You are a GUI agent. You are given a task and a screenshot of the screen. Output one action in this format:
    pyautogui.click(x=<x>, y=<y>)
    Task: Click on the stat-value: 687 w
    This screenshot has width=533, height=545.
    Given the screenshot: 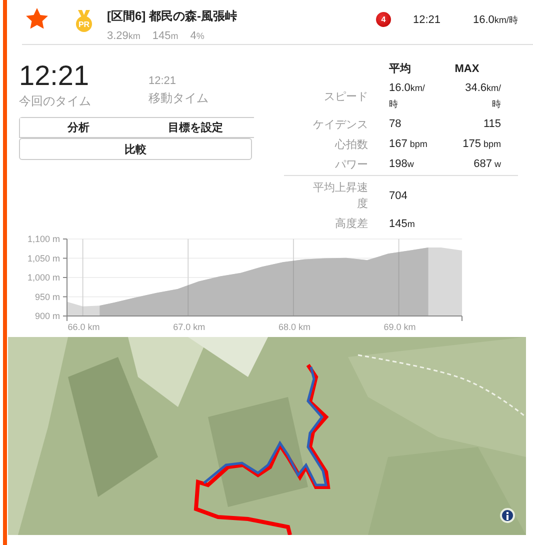 What is the action you would take?
    pyautogui.click(x=486, y=164)
    